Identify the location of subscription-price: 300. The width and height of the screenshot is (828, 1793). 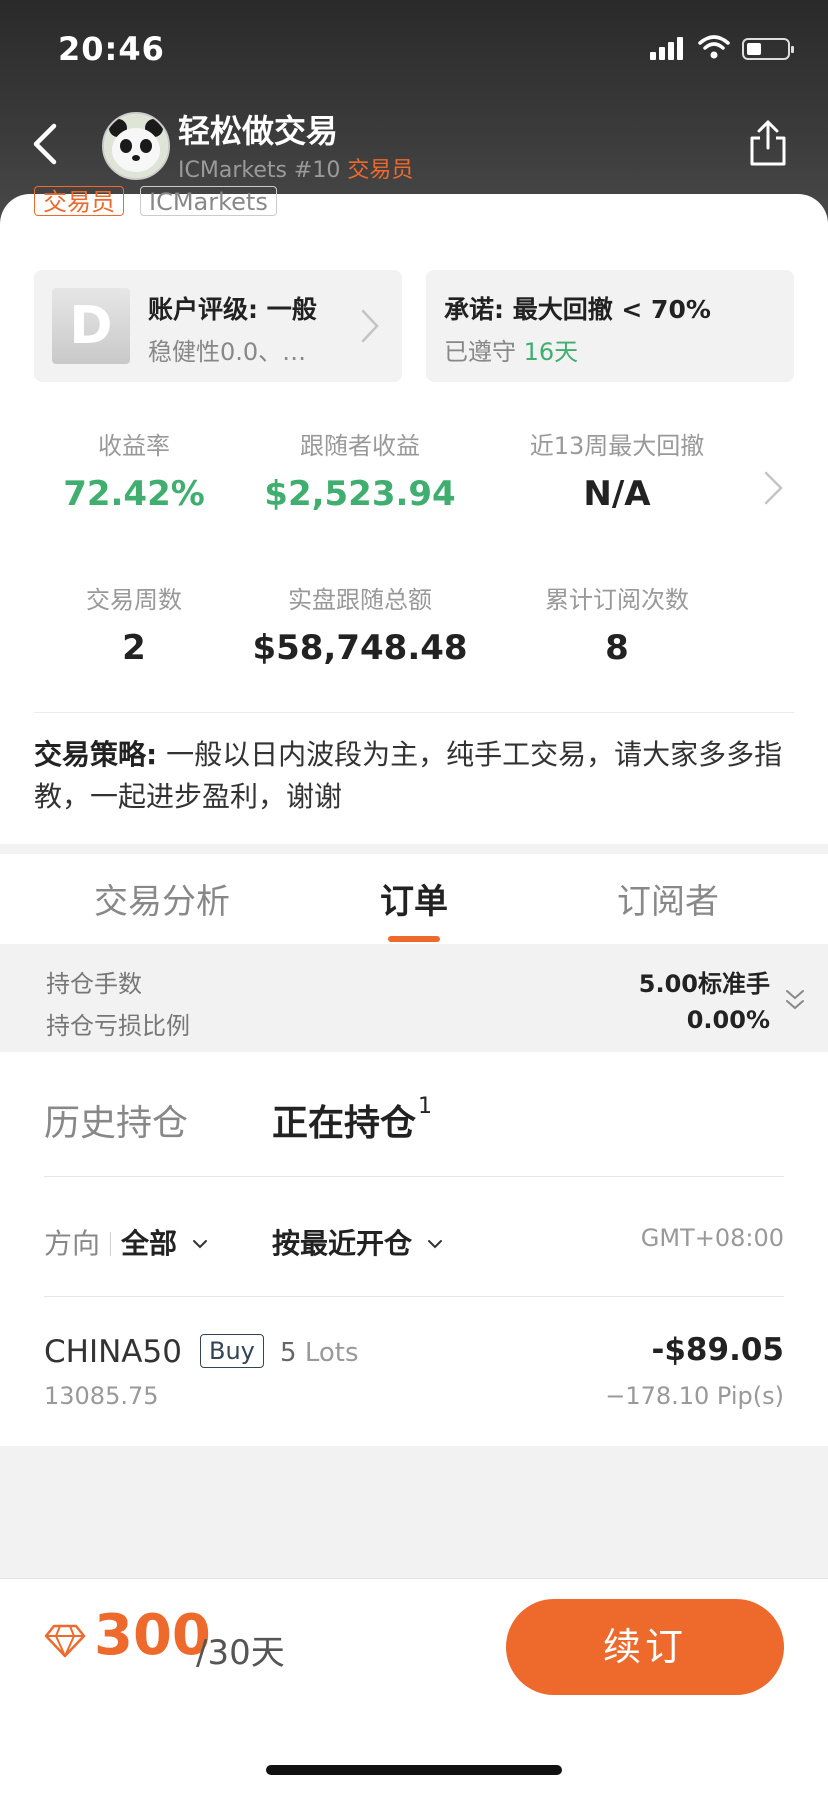
(152, 1635).